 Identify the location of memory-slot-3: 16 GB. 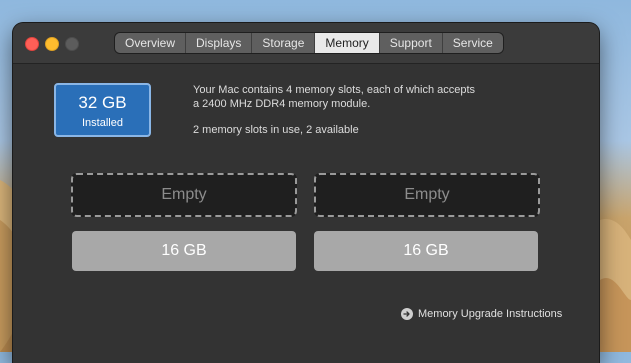
(184, 251).